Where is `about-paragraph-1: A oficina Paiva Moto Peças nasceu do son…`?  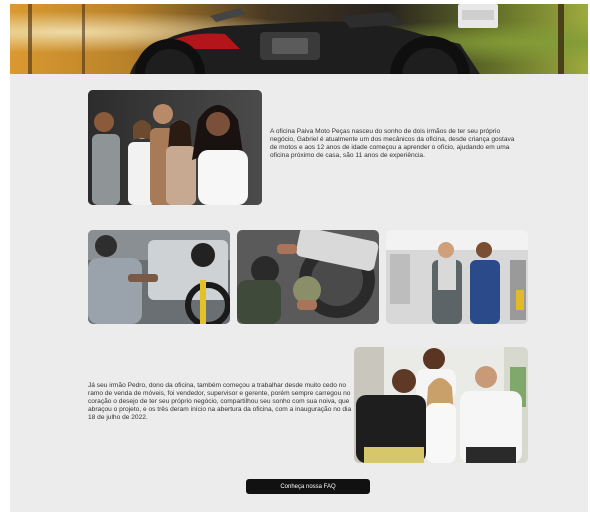
about-paragraph-1: A oficina Paiva Moto Peças nasceu do son… is located at coordinates (392, 144).